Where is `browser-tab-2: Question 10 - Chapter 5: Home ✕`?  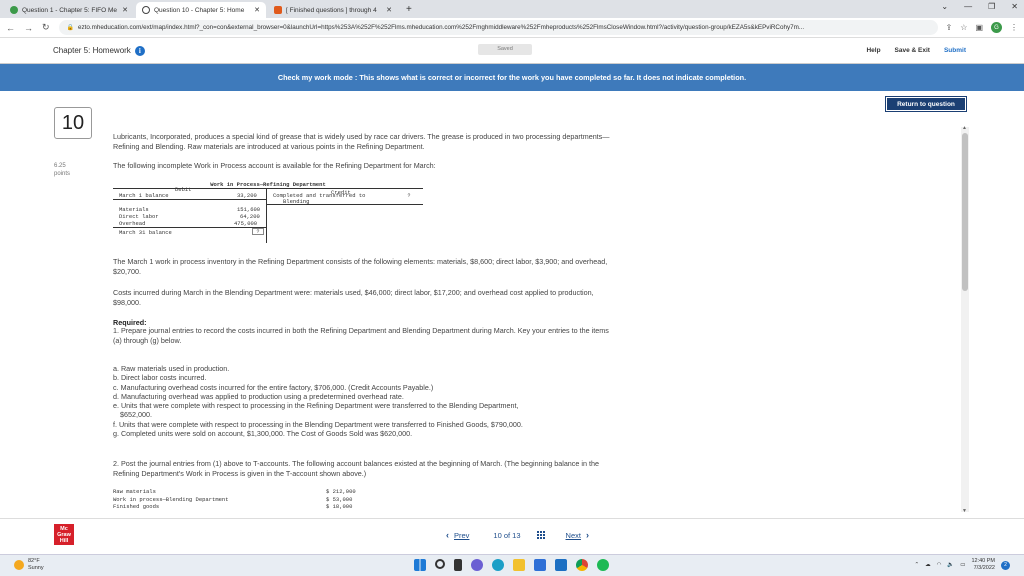 browser-tab-2: Question 10 - Chapter 5: Home ✕ is located at coordinates (201, 10).